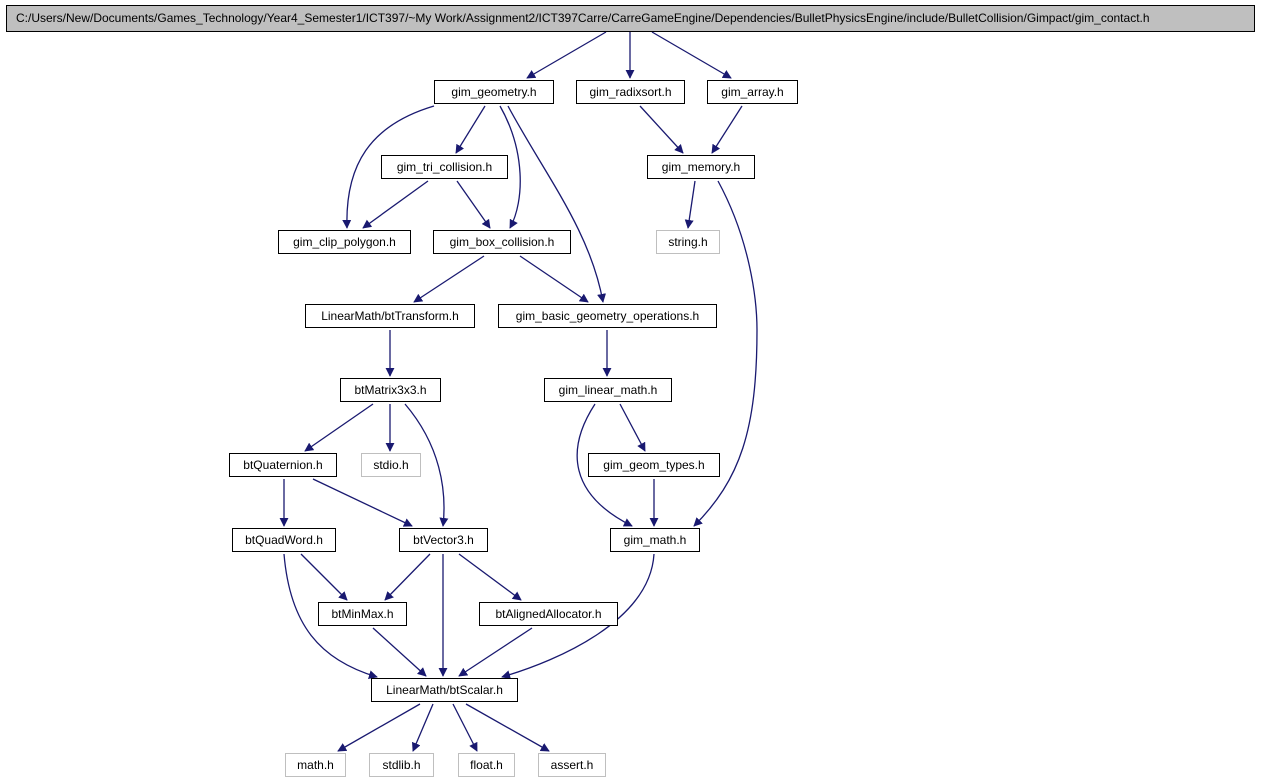  What do you see at coordinates (449, 279) in the screenshot?
I see `edge-boxcollision-transform` at bounding box center [449, 279].